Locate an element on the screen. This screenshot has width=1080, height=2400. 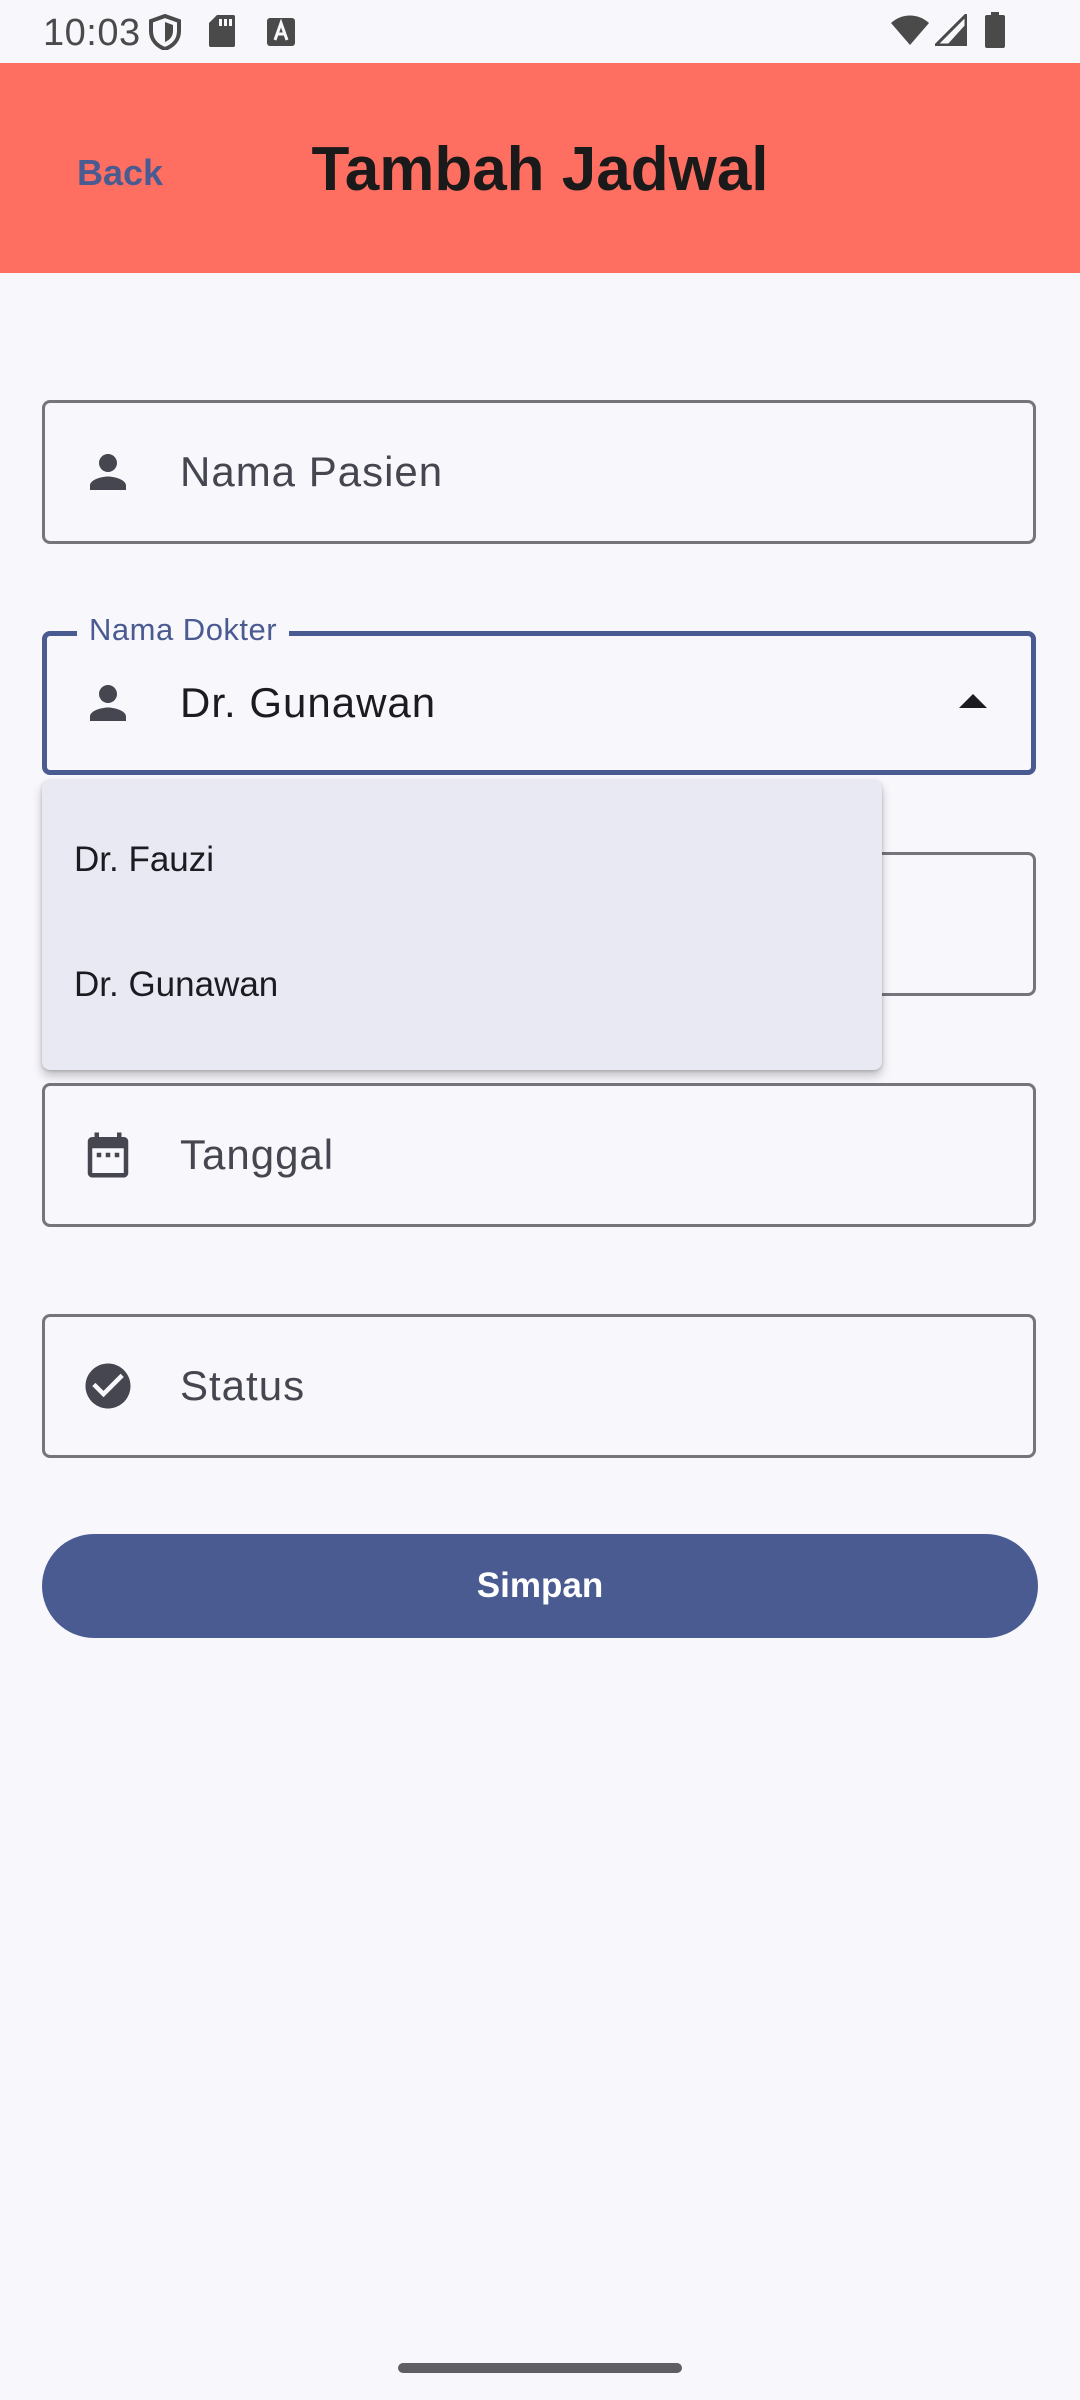
signal-icon is located at coordinates (951, 30).